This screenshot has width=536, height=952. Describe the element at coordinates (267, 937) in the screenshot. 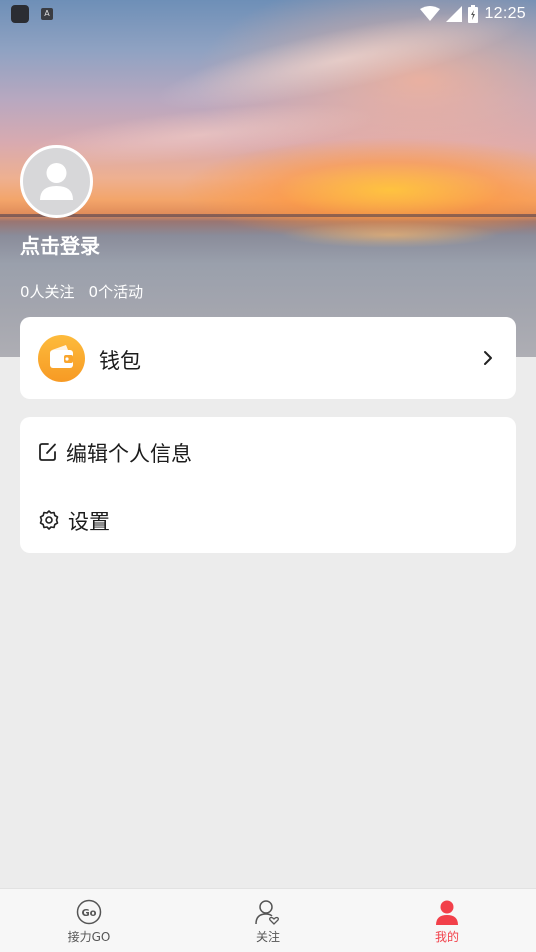

I see `tab-label: 关注` at that location.